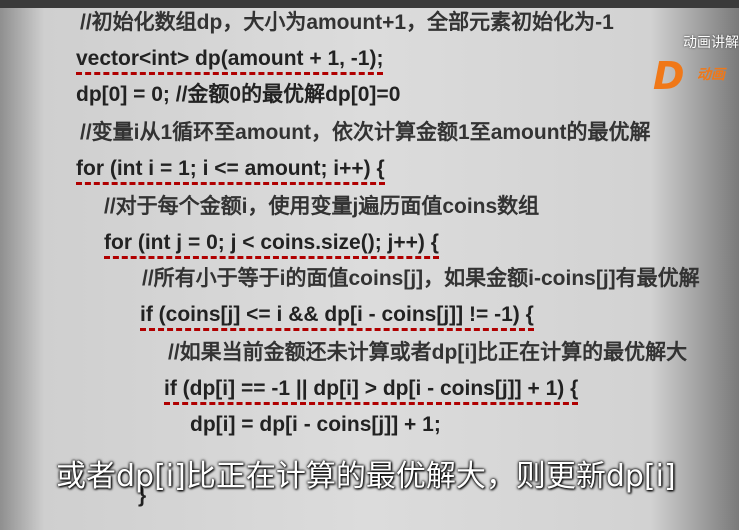 The width and height of the screenshot is (739, 530). What do you see at coordinates (366, 476) in the screenshot?
I see `subtitle-caption: 或者dp[i]比正在计算的最优解大，则更新dp[i]` at bounding box center [366, 476].